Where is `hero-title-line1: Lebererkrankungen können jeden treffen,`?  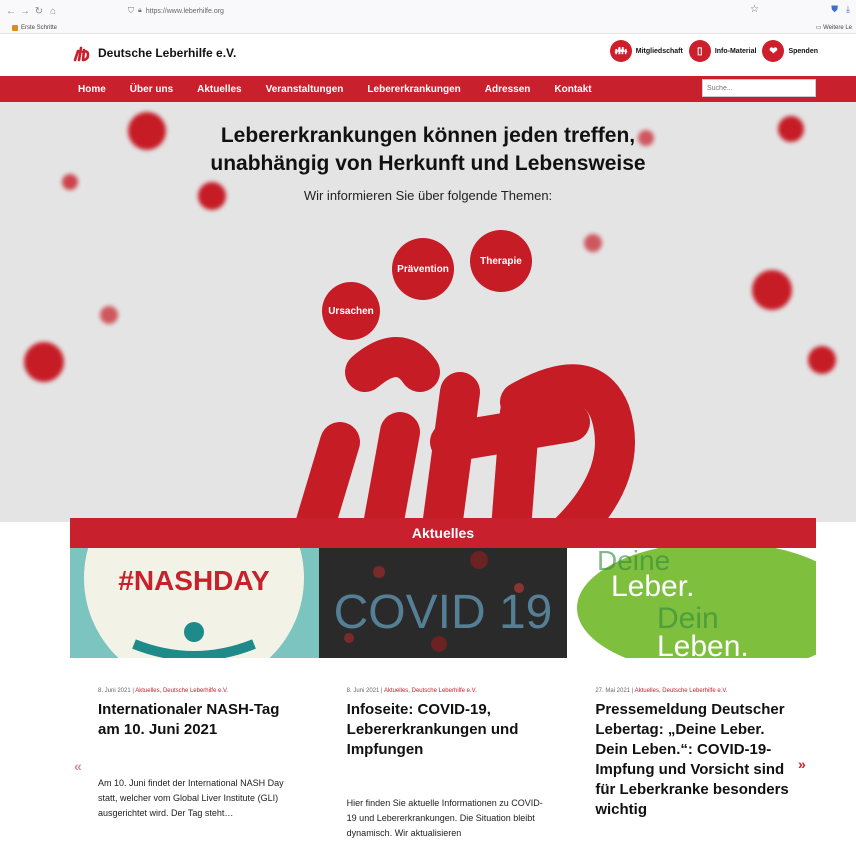 hero-title-line1: Lebererkrankungen können jeden treffen, is located at coordinates (428, 135).